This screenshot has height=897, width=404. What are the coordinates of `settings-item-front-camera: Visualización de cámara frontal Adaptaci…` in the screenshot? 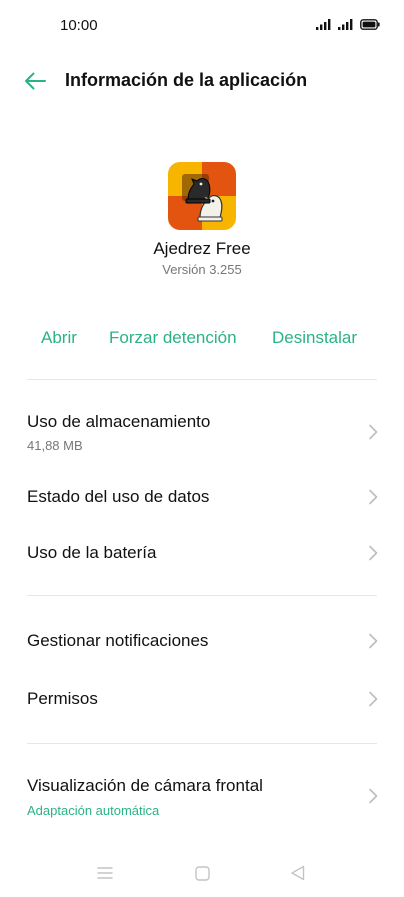 It's located at (202, 795).